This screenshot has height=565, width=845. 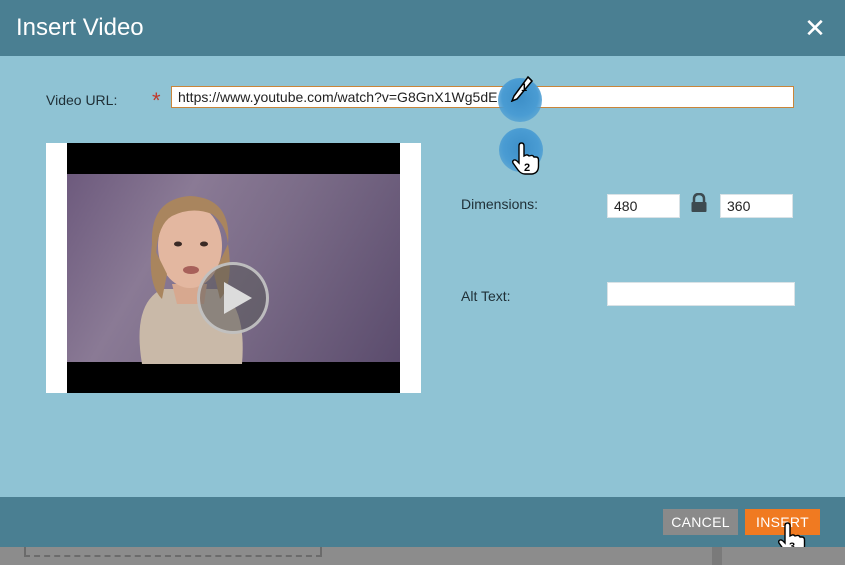 What do you see at coordinates (524, 88) in the screenshot?
I see `step-number-1: 1` at bounding box center [524, 88].